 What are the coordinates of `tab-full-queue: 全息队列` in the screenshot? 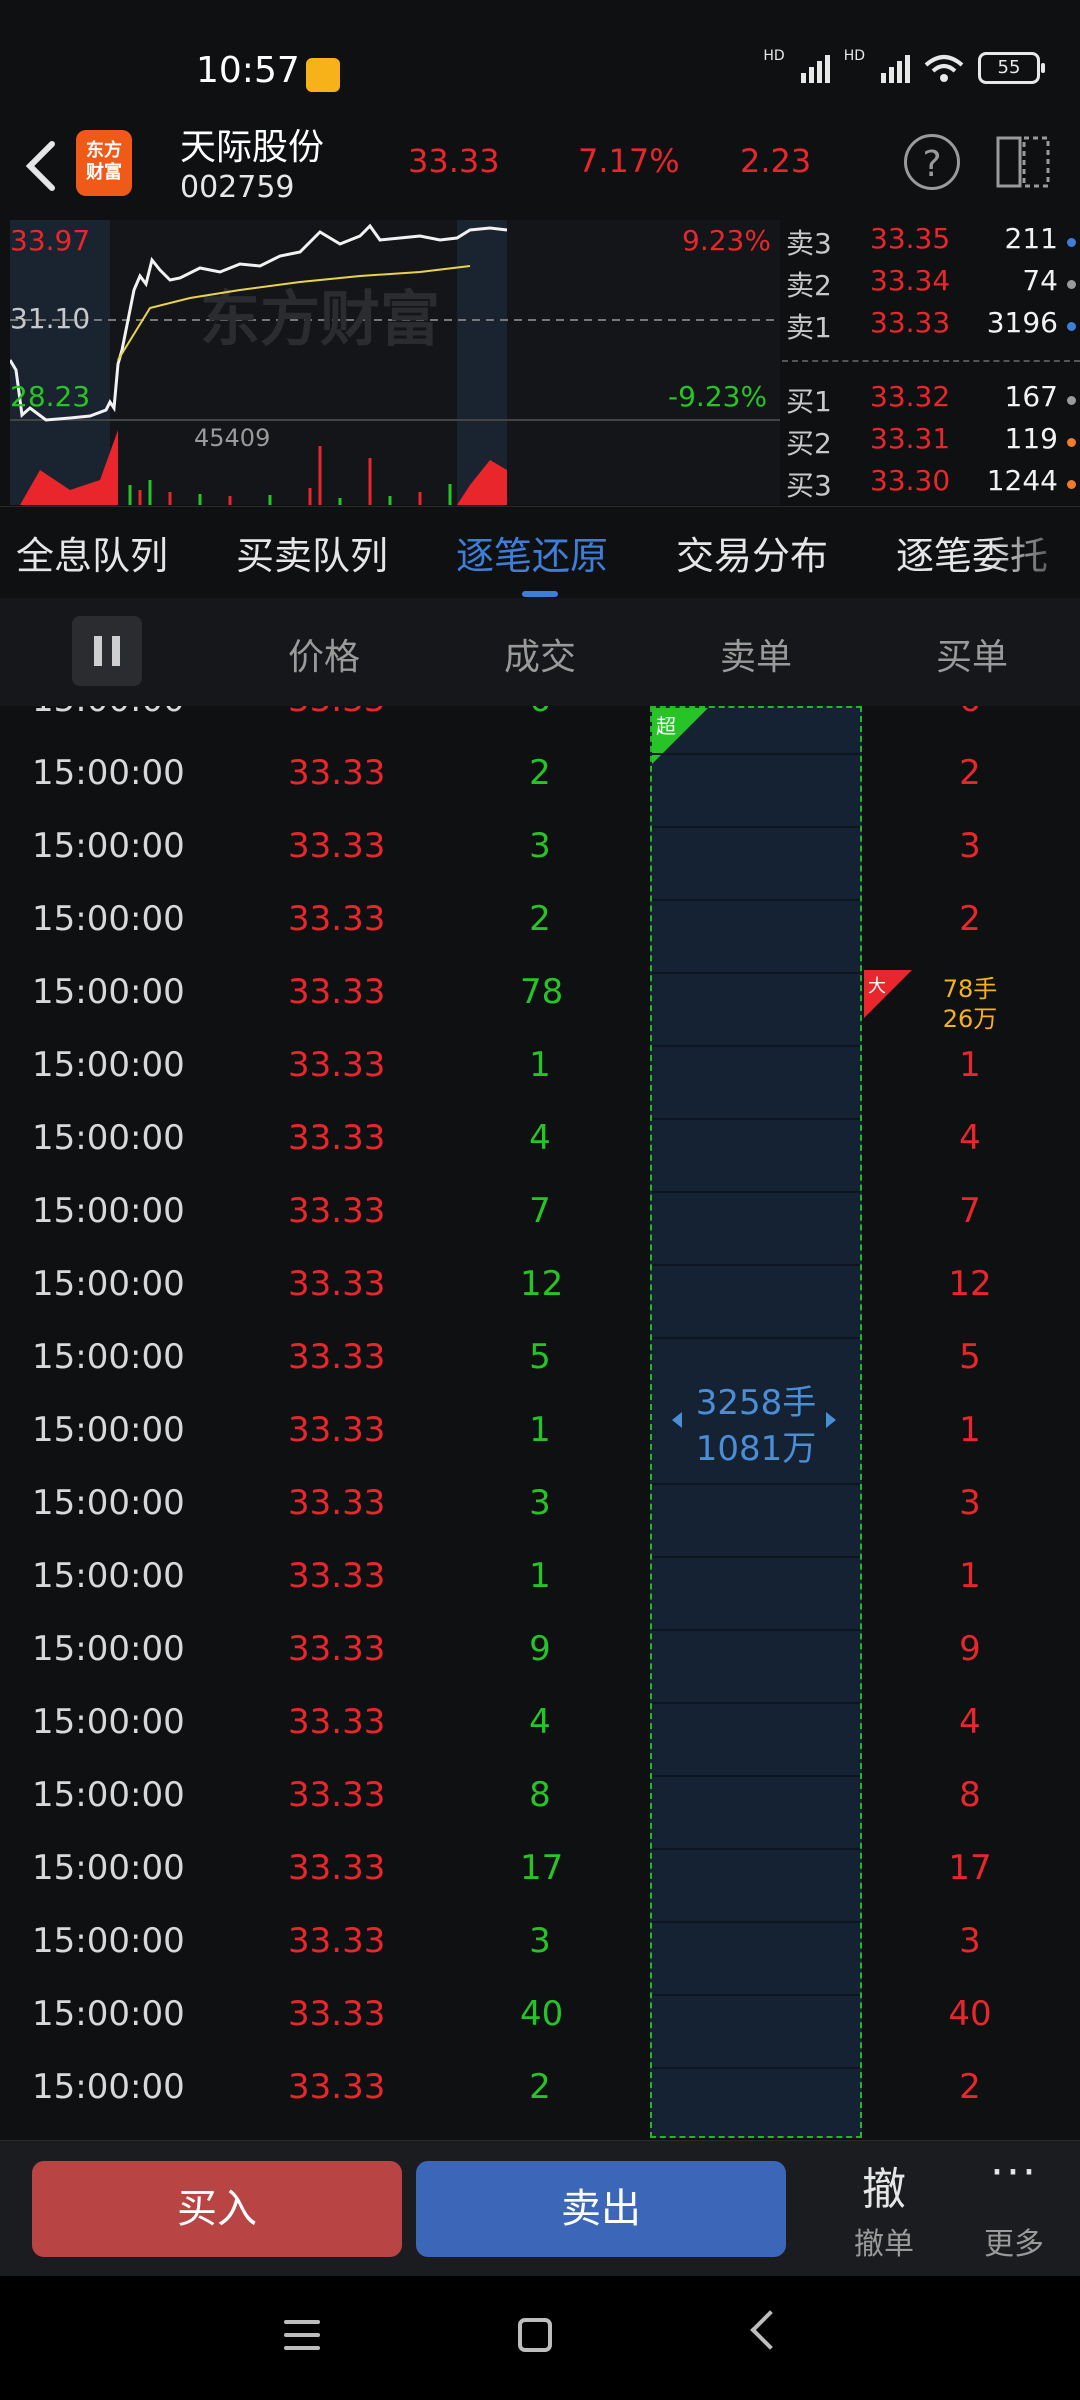 It's located at (92, 552).